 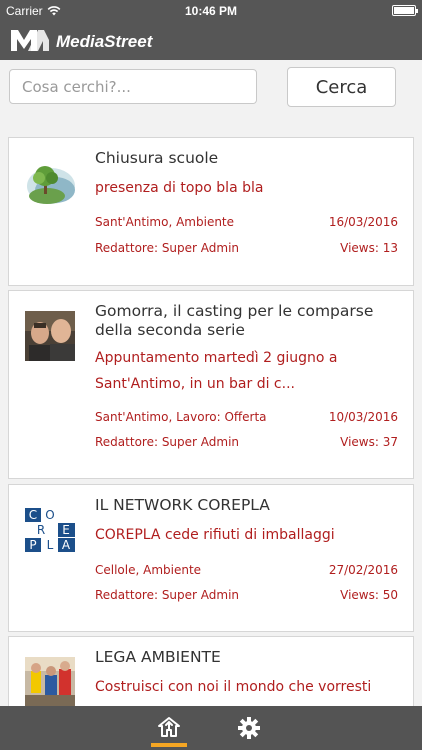 I want to click on corepla-letter: R, so click(x=41, y=530).